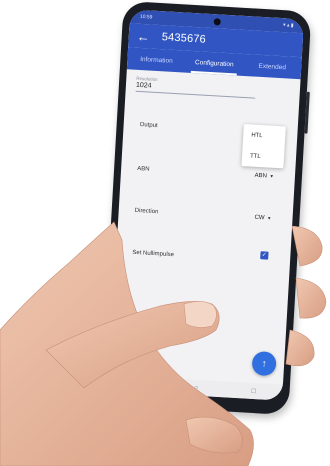 This screenshot has width=330, height=466. I want to click on nullimpulse-checkbox: ✓, so click(264, 255).